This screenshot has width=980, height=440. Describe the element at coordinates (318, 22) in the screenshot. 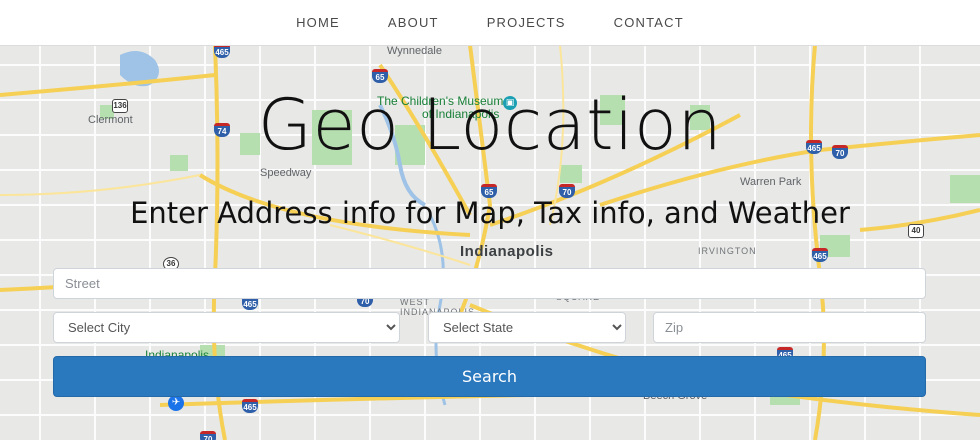

I see `nav-home-link: HOME` at that location.